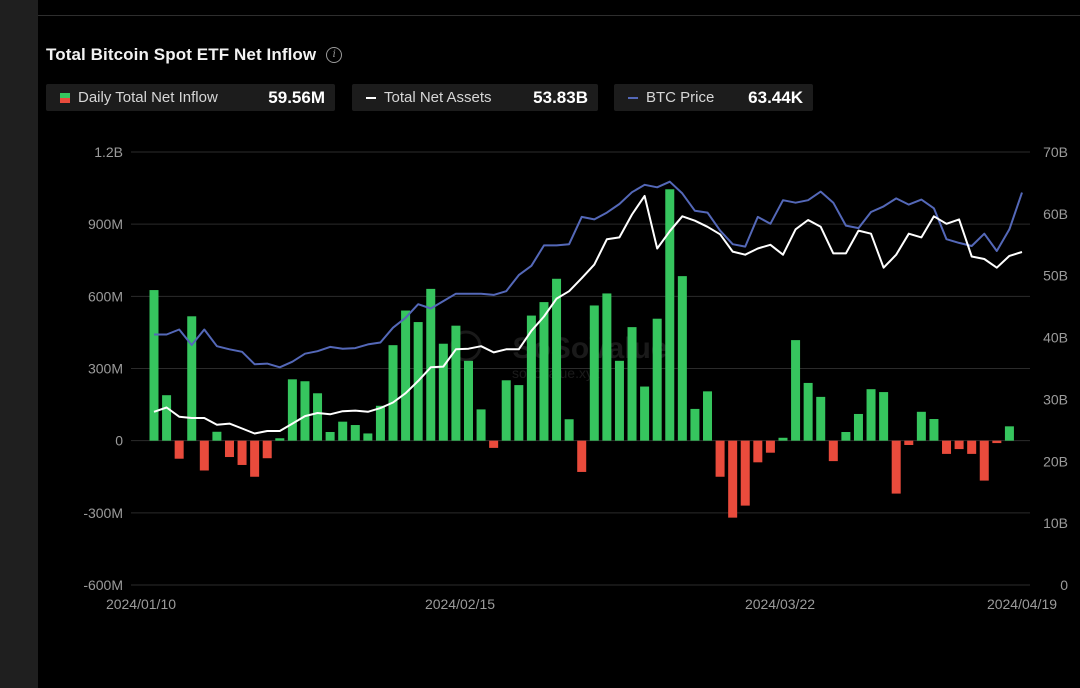 The width and height of the screenshot is (1080, 688). Describe the element at coordinates (103, 513) in the screenshot. I see `left-axis-tick-label: -300M` at that location.